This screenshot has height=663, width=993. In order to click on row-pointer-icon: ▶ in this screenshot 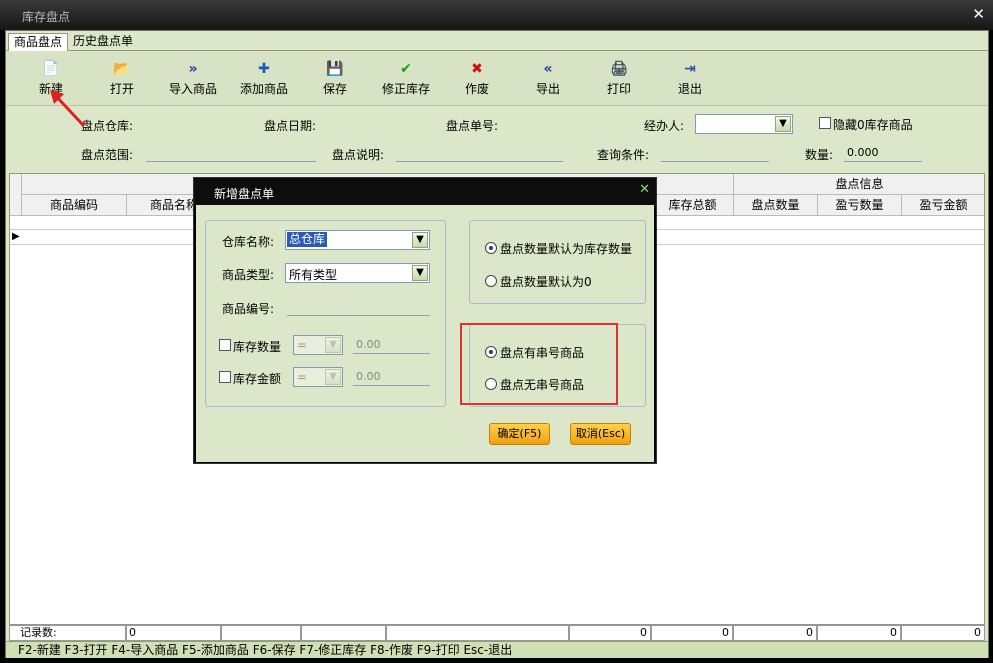, I will do `click(16, 236)`.